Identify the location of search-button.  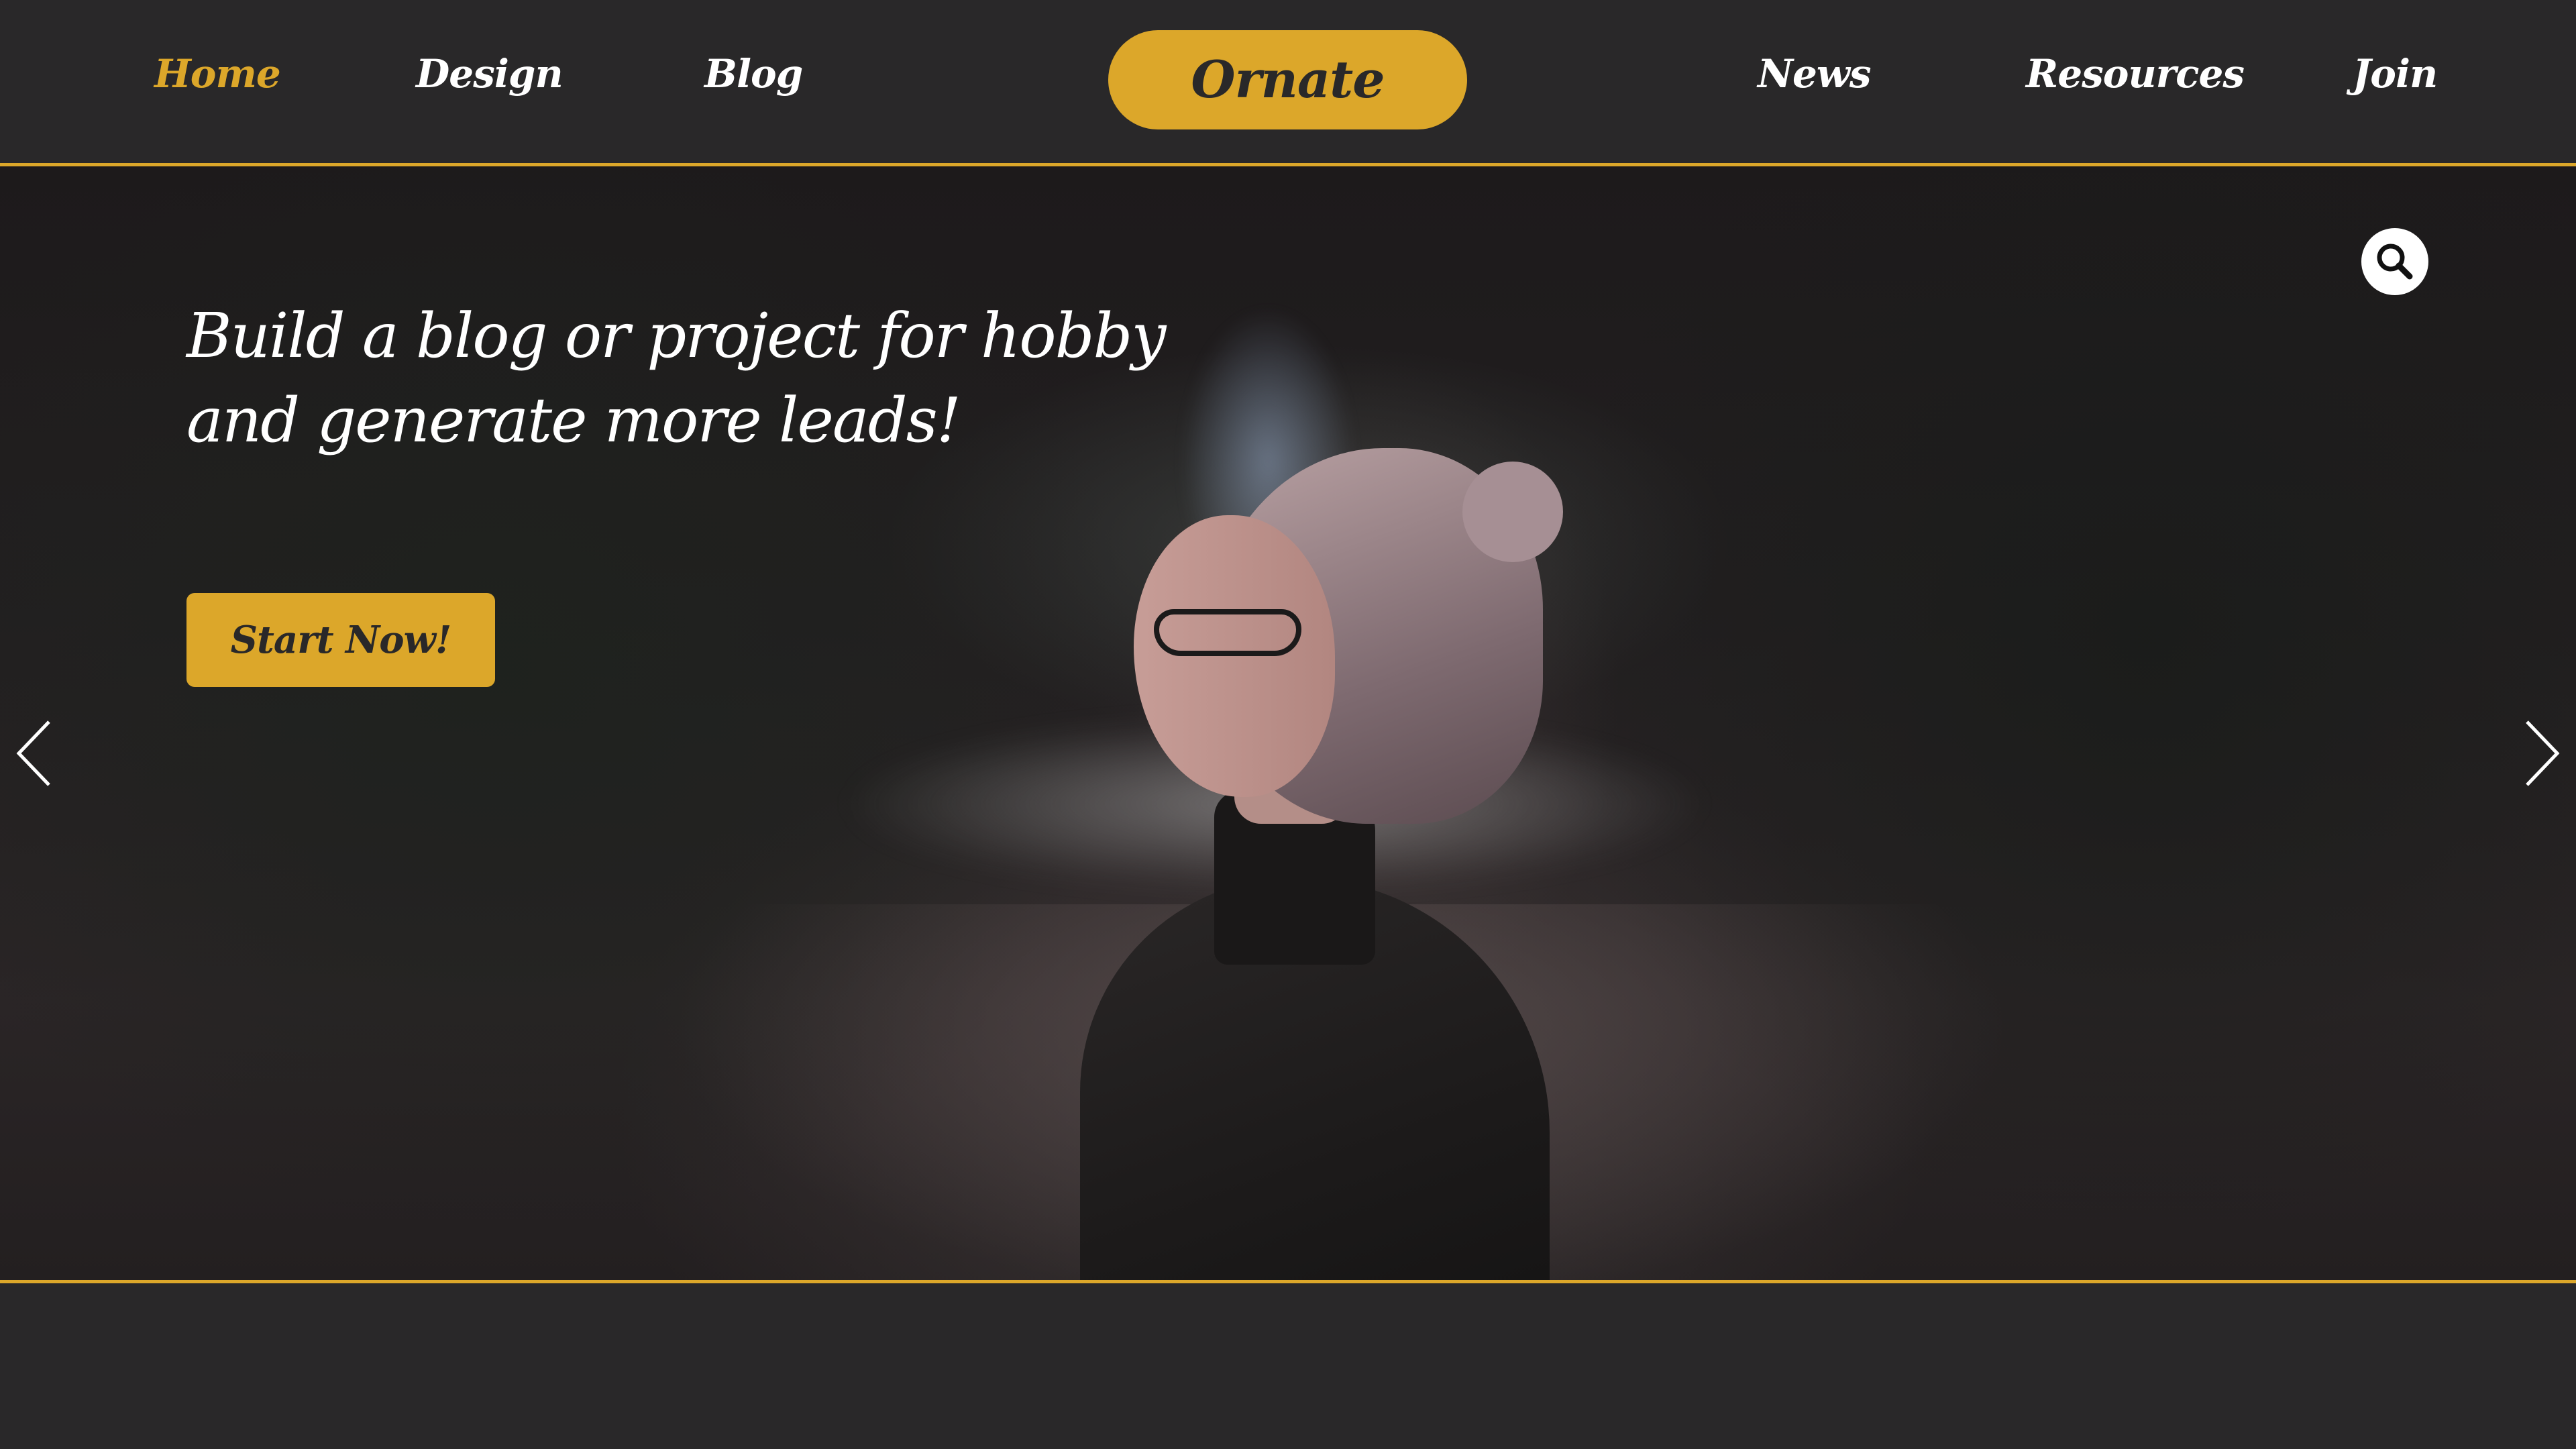
(2394, 261).